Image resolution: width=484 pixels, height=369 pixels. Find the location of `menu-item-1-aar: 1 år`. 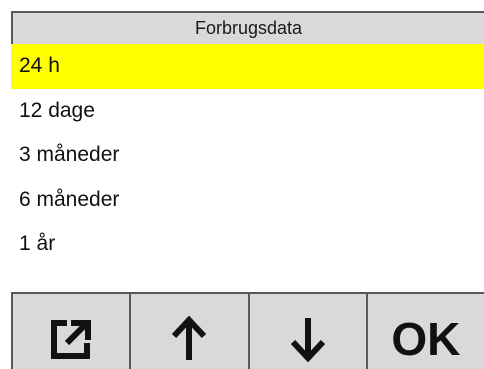

menu-item-1-aar: 1 år is located at coordinates (247, 244).